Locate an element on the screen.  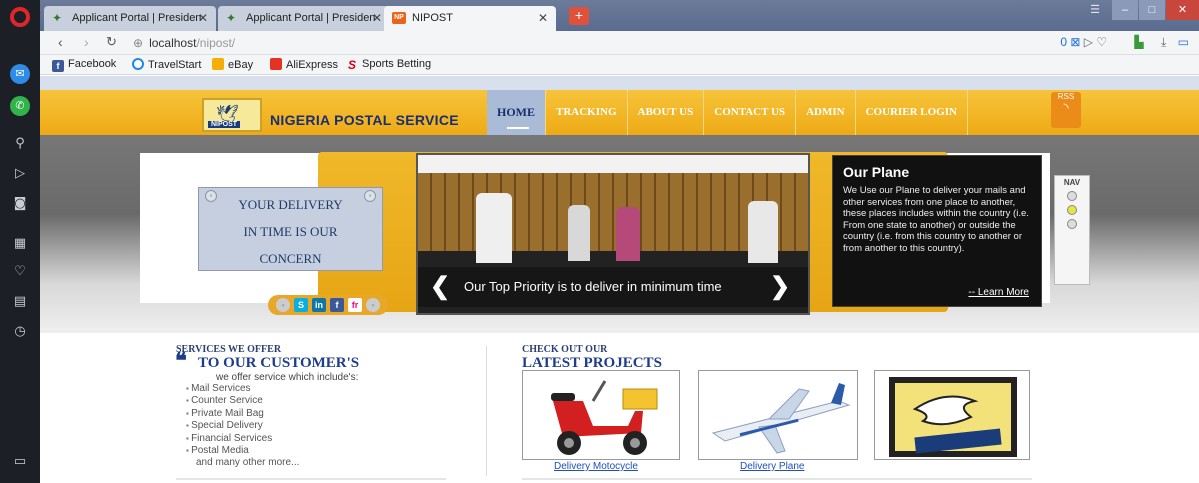
speed-dial-icon: ▦ is located at coordinates (20, 244).